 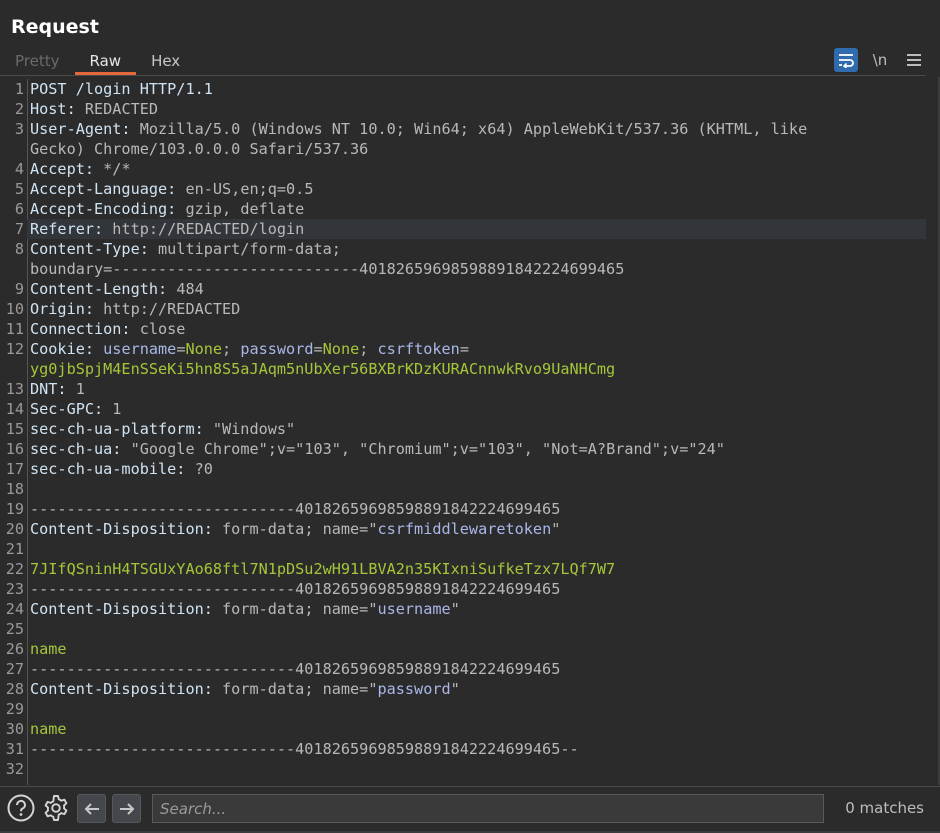 What do you see at coordinates (463, 249) in the screenshot?
I see `code-line: 8 Content-Type: multipart/form-data;` at bounding box center [463, 249].